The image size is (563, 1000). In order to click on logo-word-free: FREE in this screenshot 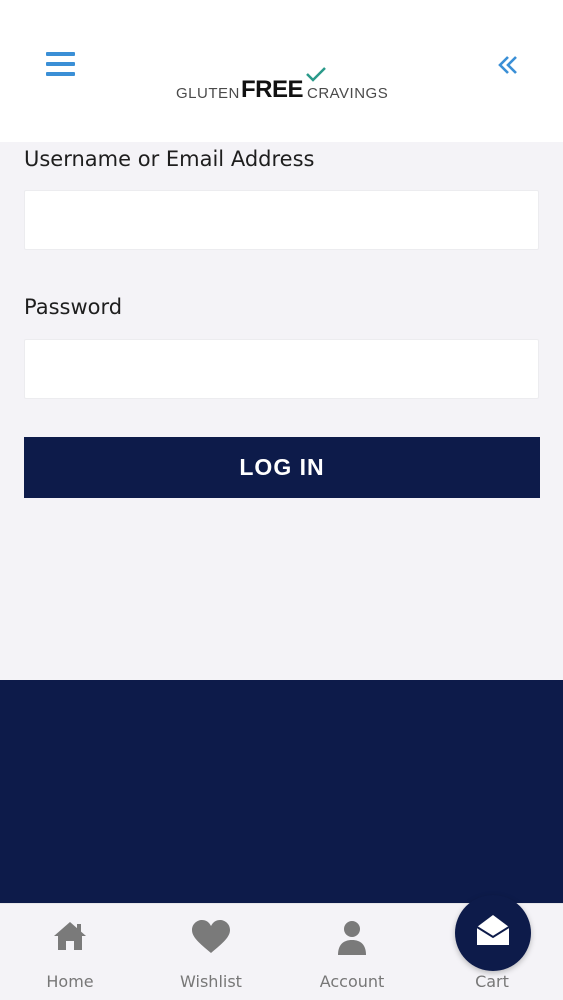, I will do `click(272, 89)`.